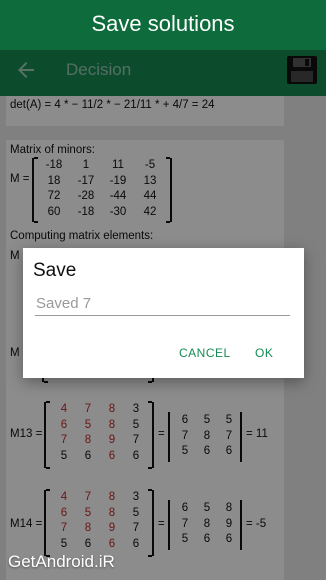 This screenshot has height=580, width=326. Describe the element at coordinates (264, 353) in the screenshot. I see `ok-button: OK` at that location.